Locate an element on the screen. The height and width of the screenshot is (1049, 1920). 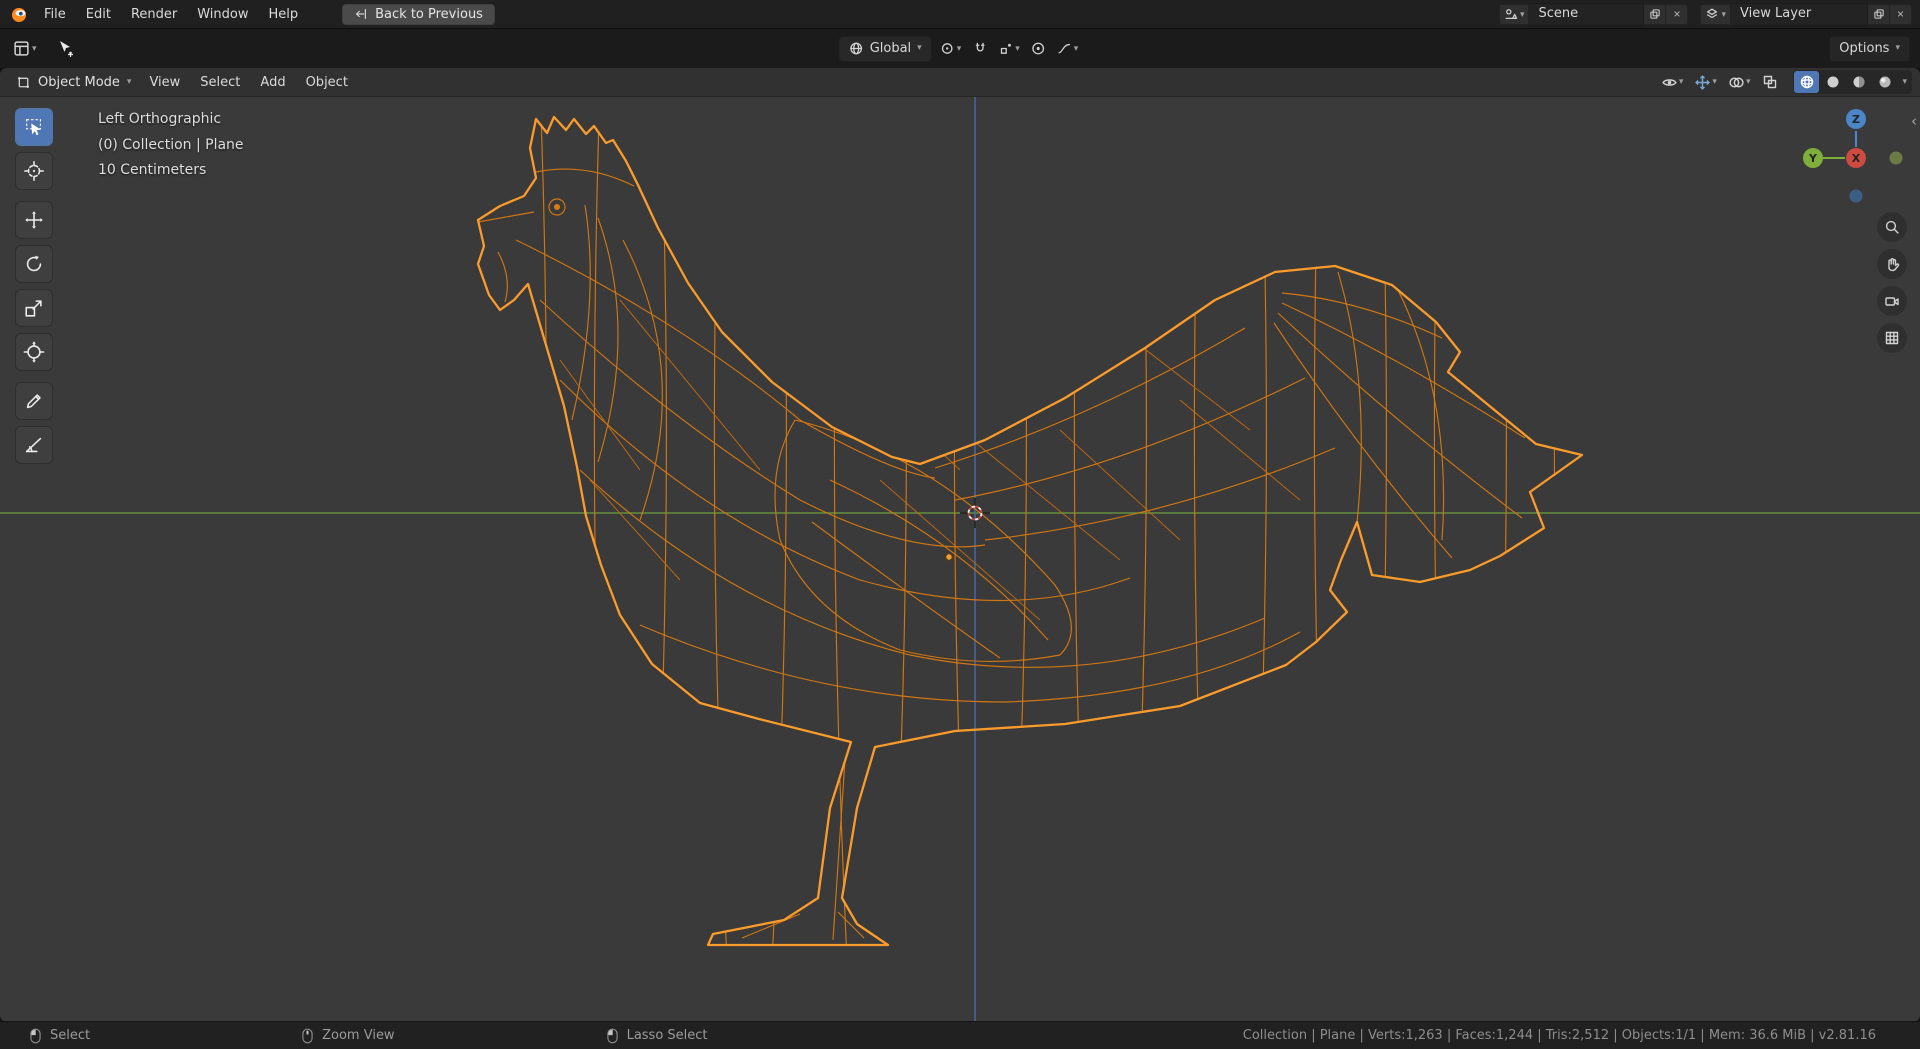
grid-icon is located at coordinates (1892, 338).